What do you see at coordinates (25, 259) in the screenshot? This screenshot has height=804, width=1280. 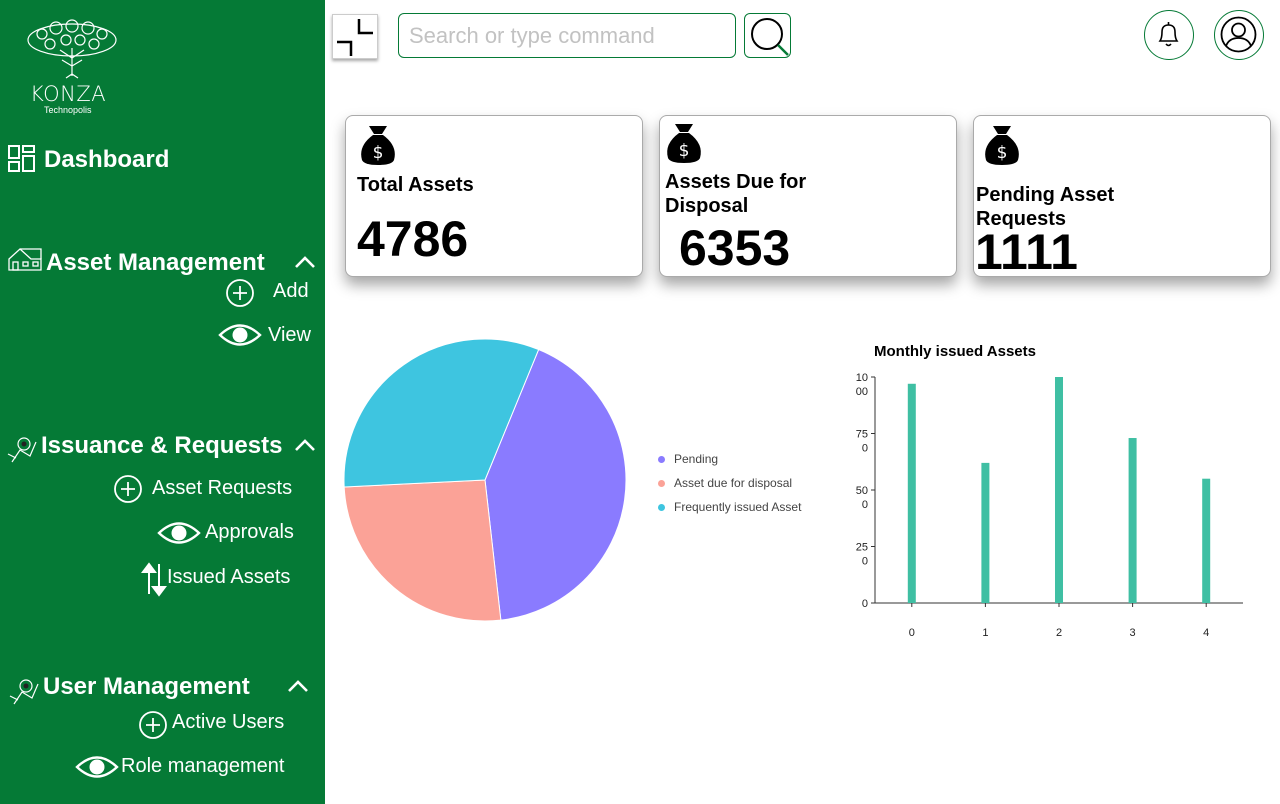 I see `house-icon` at bounding box center [25, 259].